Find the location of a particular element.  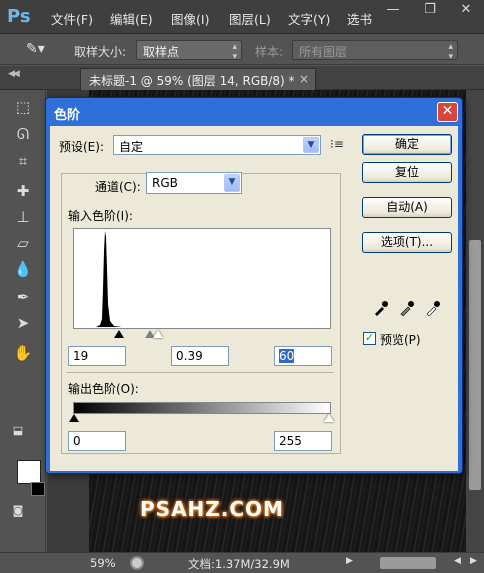

input-levels-slider is located at coordinates (202, 336).